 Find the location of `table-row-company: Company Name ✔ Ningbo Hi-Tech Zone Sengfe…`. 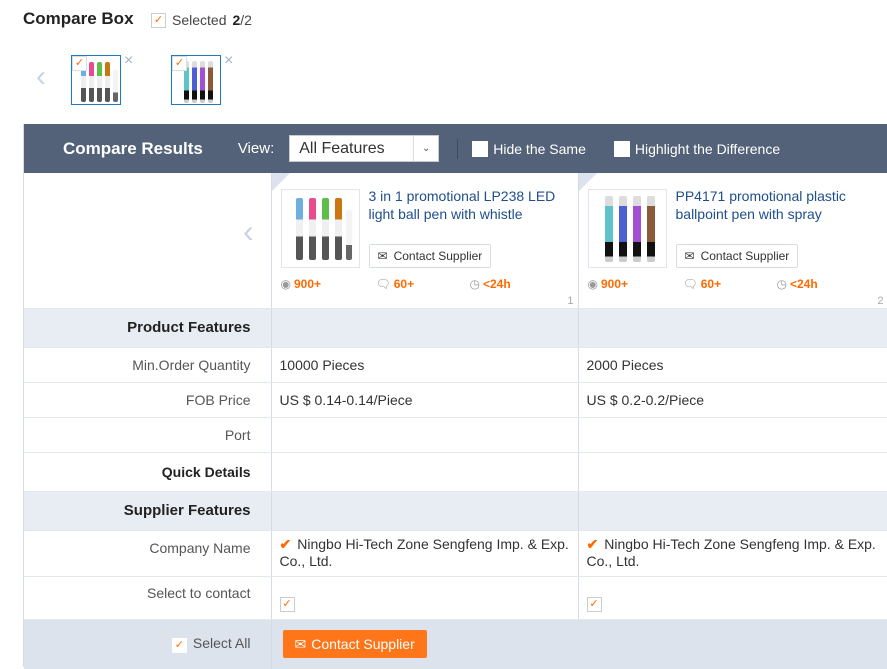

table-row-company: Company Name ✔ Ningbo Hi-Tech Zone Sengfe… is located at coordinates (455, 553).